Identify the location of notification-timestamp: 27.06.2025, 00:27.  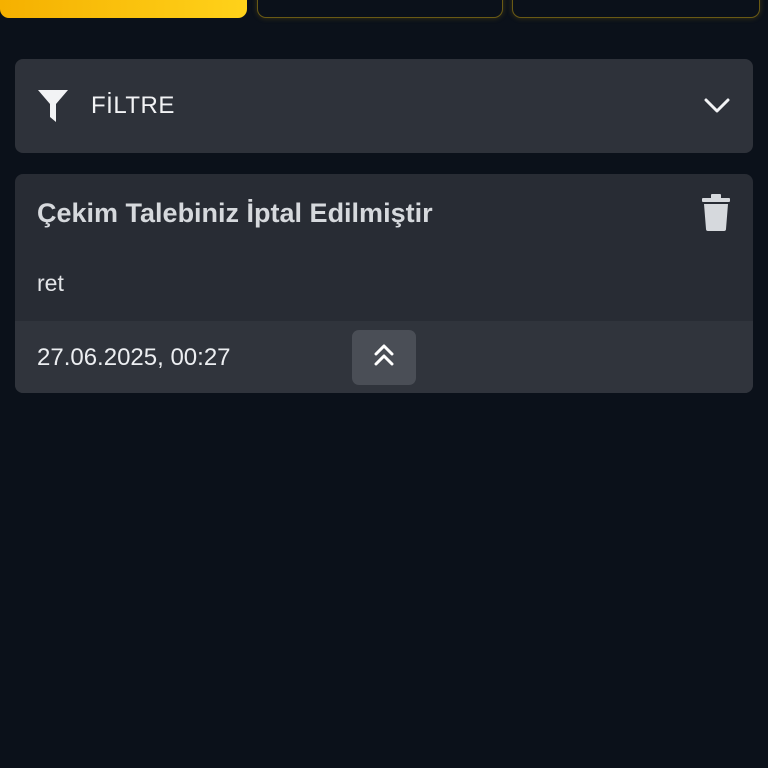
(134, 357).